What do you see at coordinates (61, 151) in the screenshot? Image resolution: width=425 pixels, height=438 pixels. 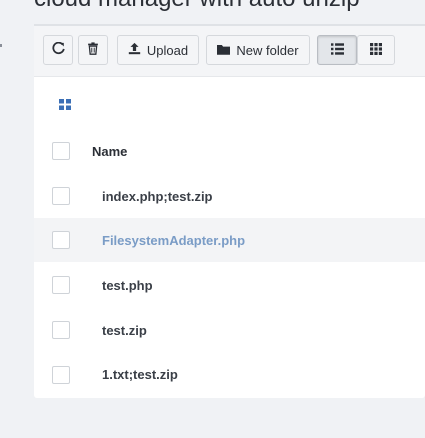 I see `select-all-checkbox` at bounding box center [61, 151].